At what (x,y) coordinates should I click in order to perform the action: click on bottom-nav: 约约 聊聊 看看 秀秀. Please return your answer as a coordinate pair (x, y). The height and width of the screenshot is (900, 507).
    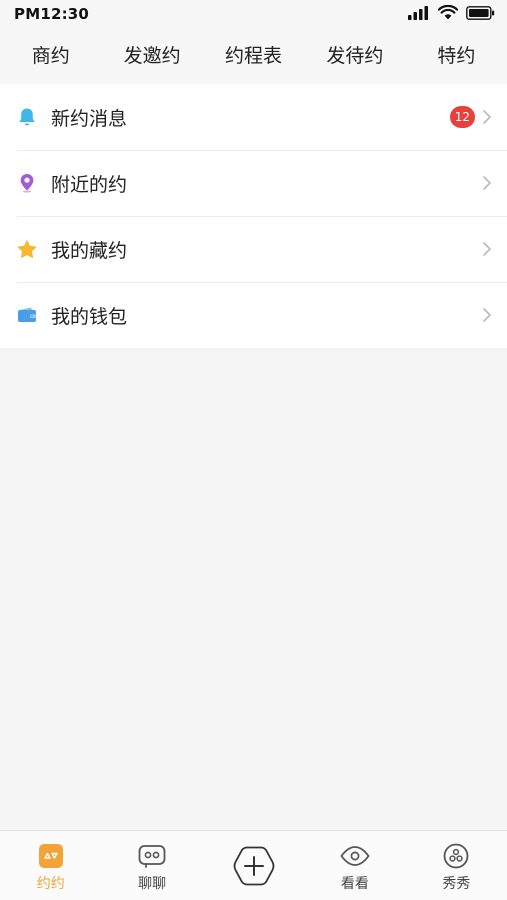
    Looking at the image, I should click on (253, 865).